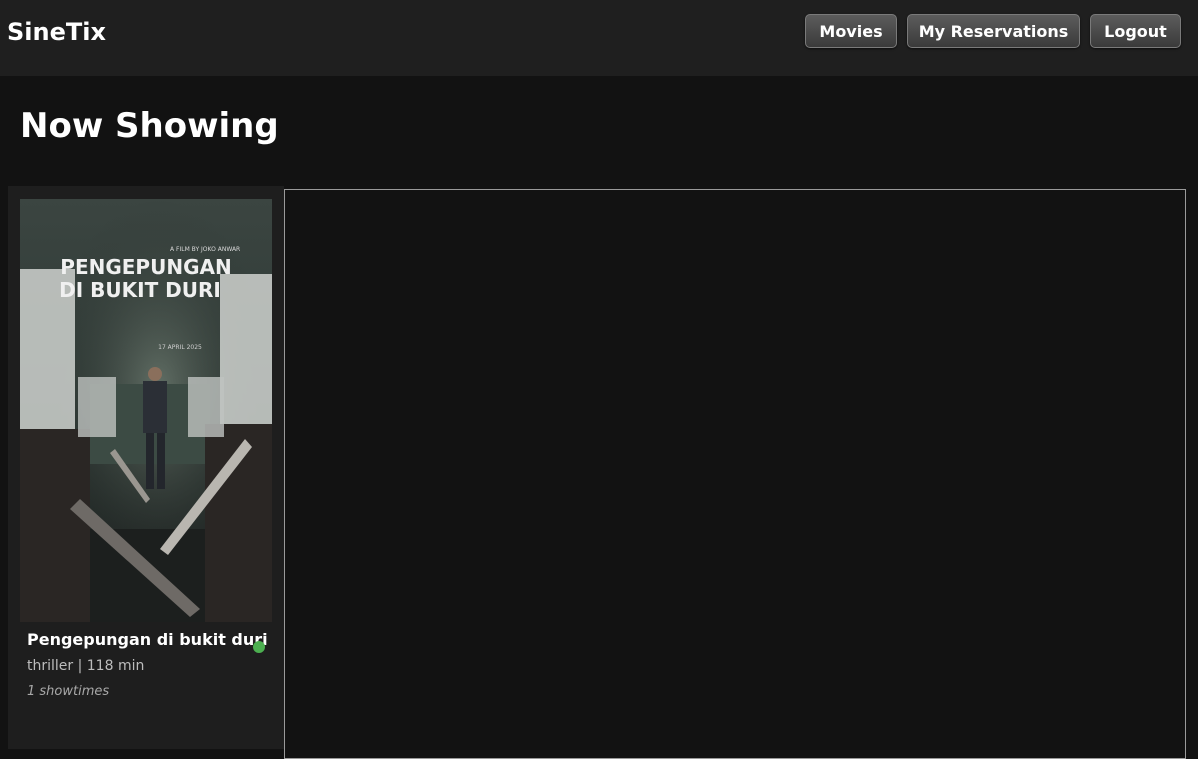  Describe the element at coordinates (145, 267) in the screenshot. I see `poster-title-line1: PENGEPUNGAN` at that location.